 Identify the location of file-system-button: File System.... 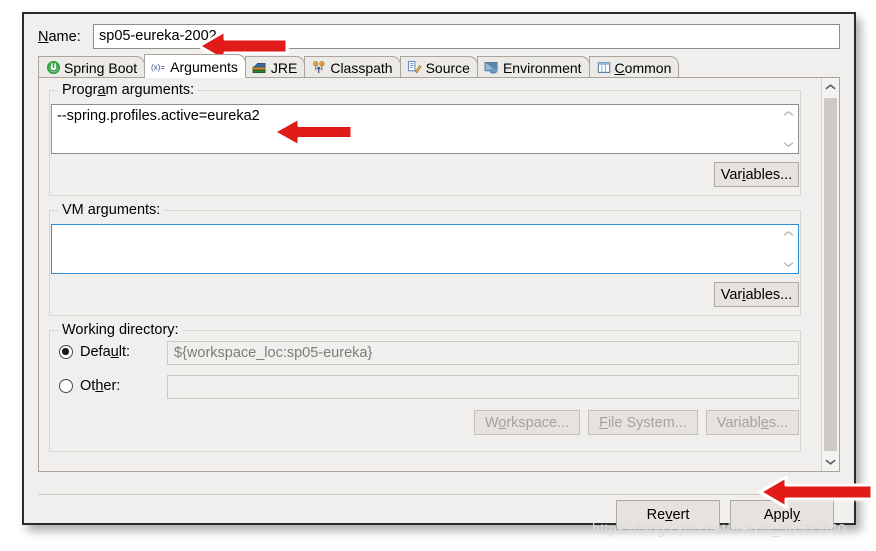
(643, 422).